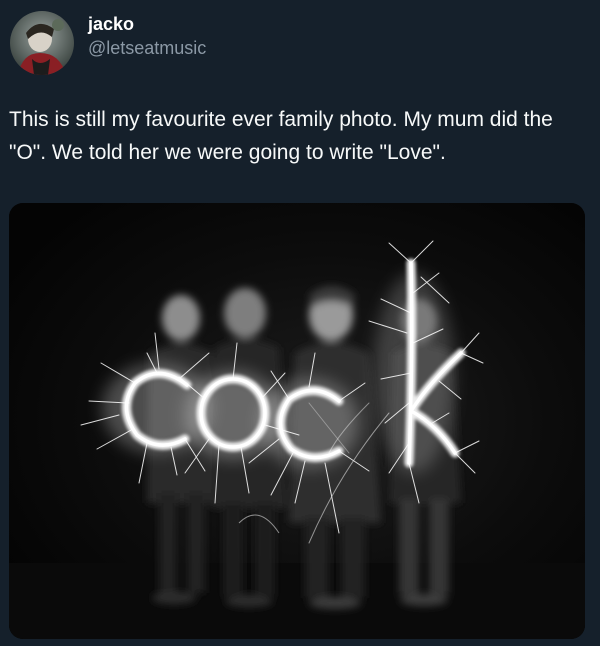 This screenshot has width=600, height=646. Describe the element at coordinates (147, 24) in the screenshot. I see `display-name: jacko` at that location.